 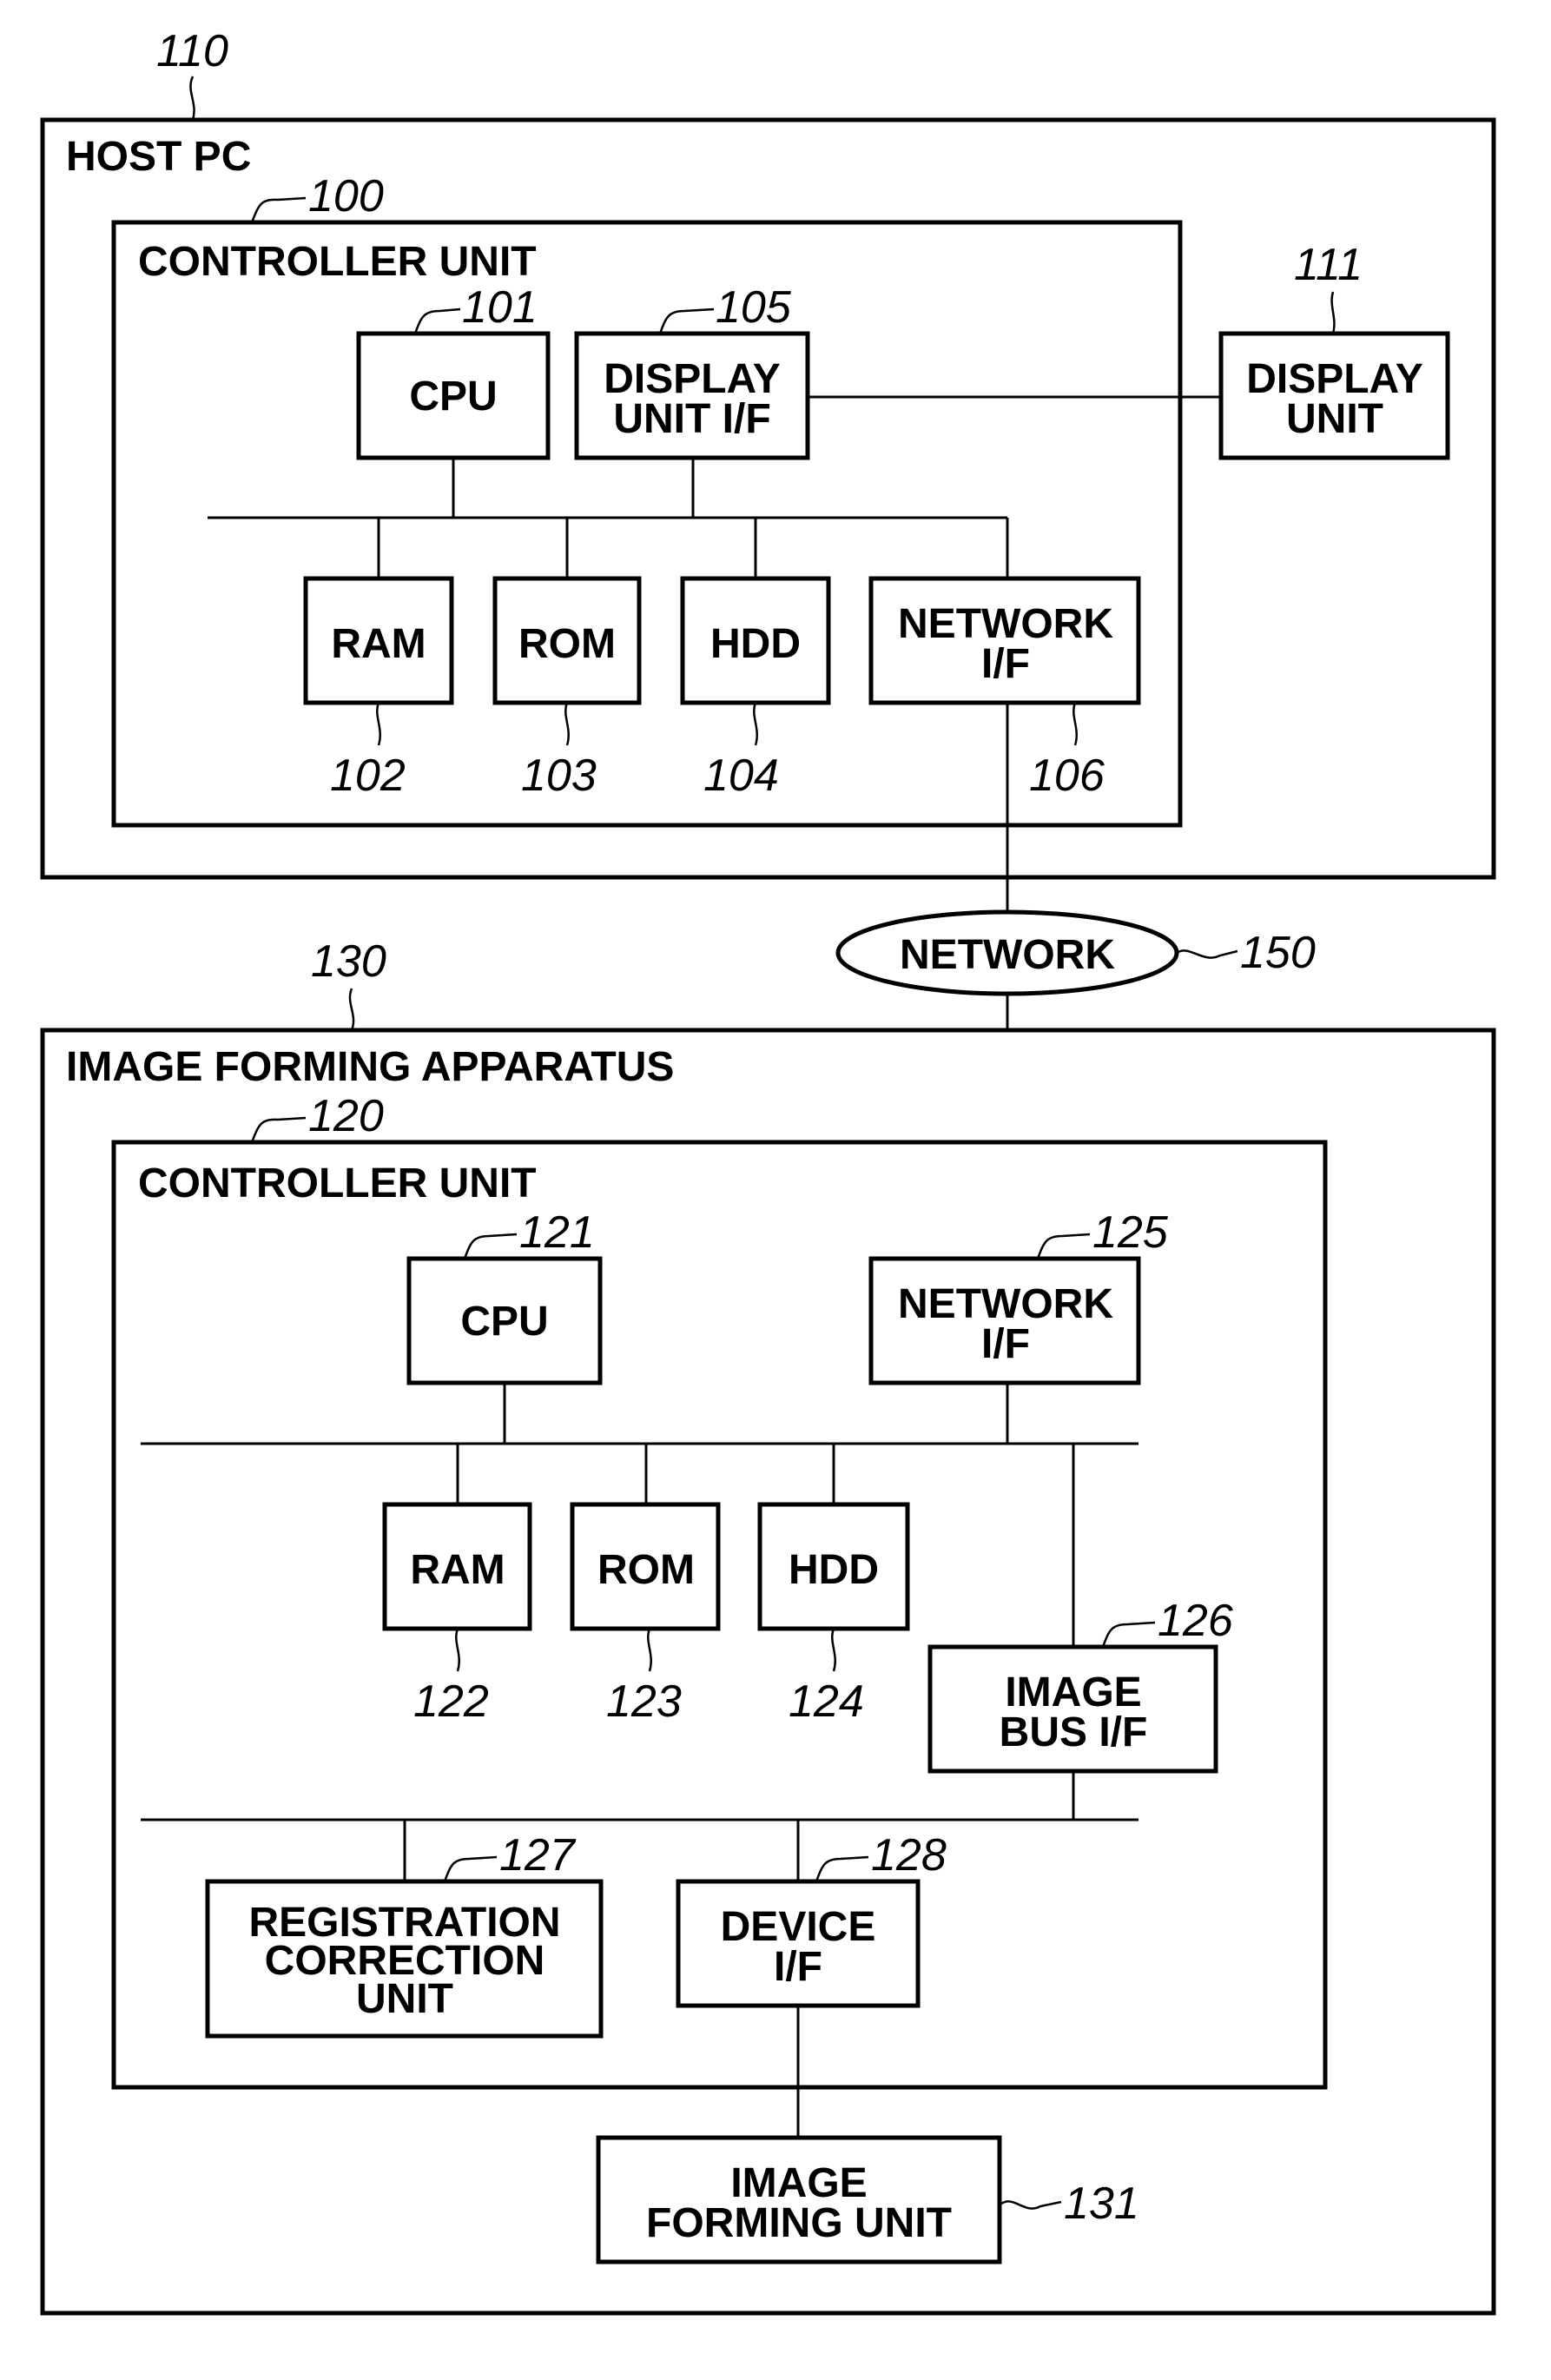 I want to click on ref-126: 126, so click(x=1196, y=1621).